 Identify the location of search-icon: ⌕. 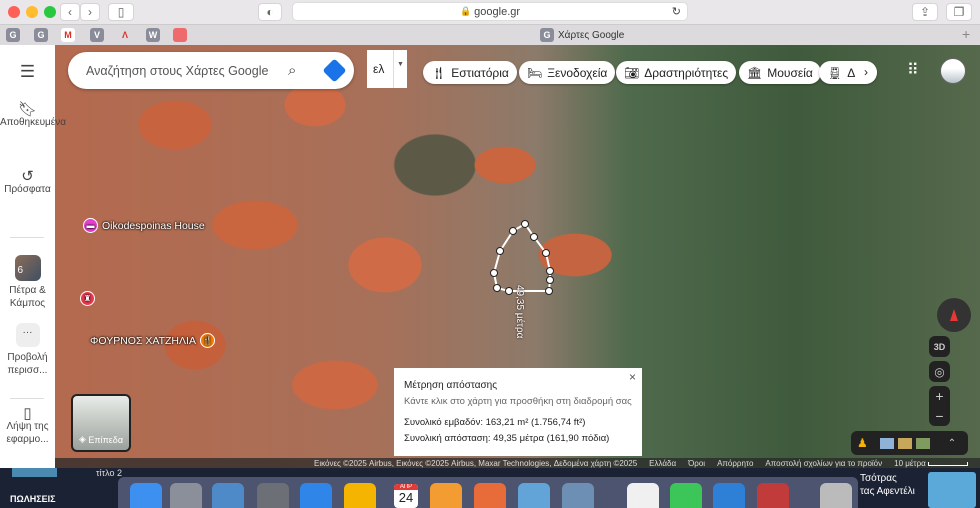
(292, 70).